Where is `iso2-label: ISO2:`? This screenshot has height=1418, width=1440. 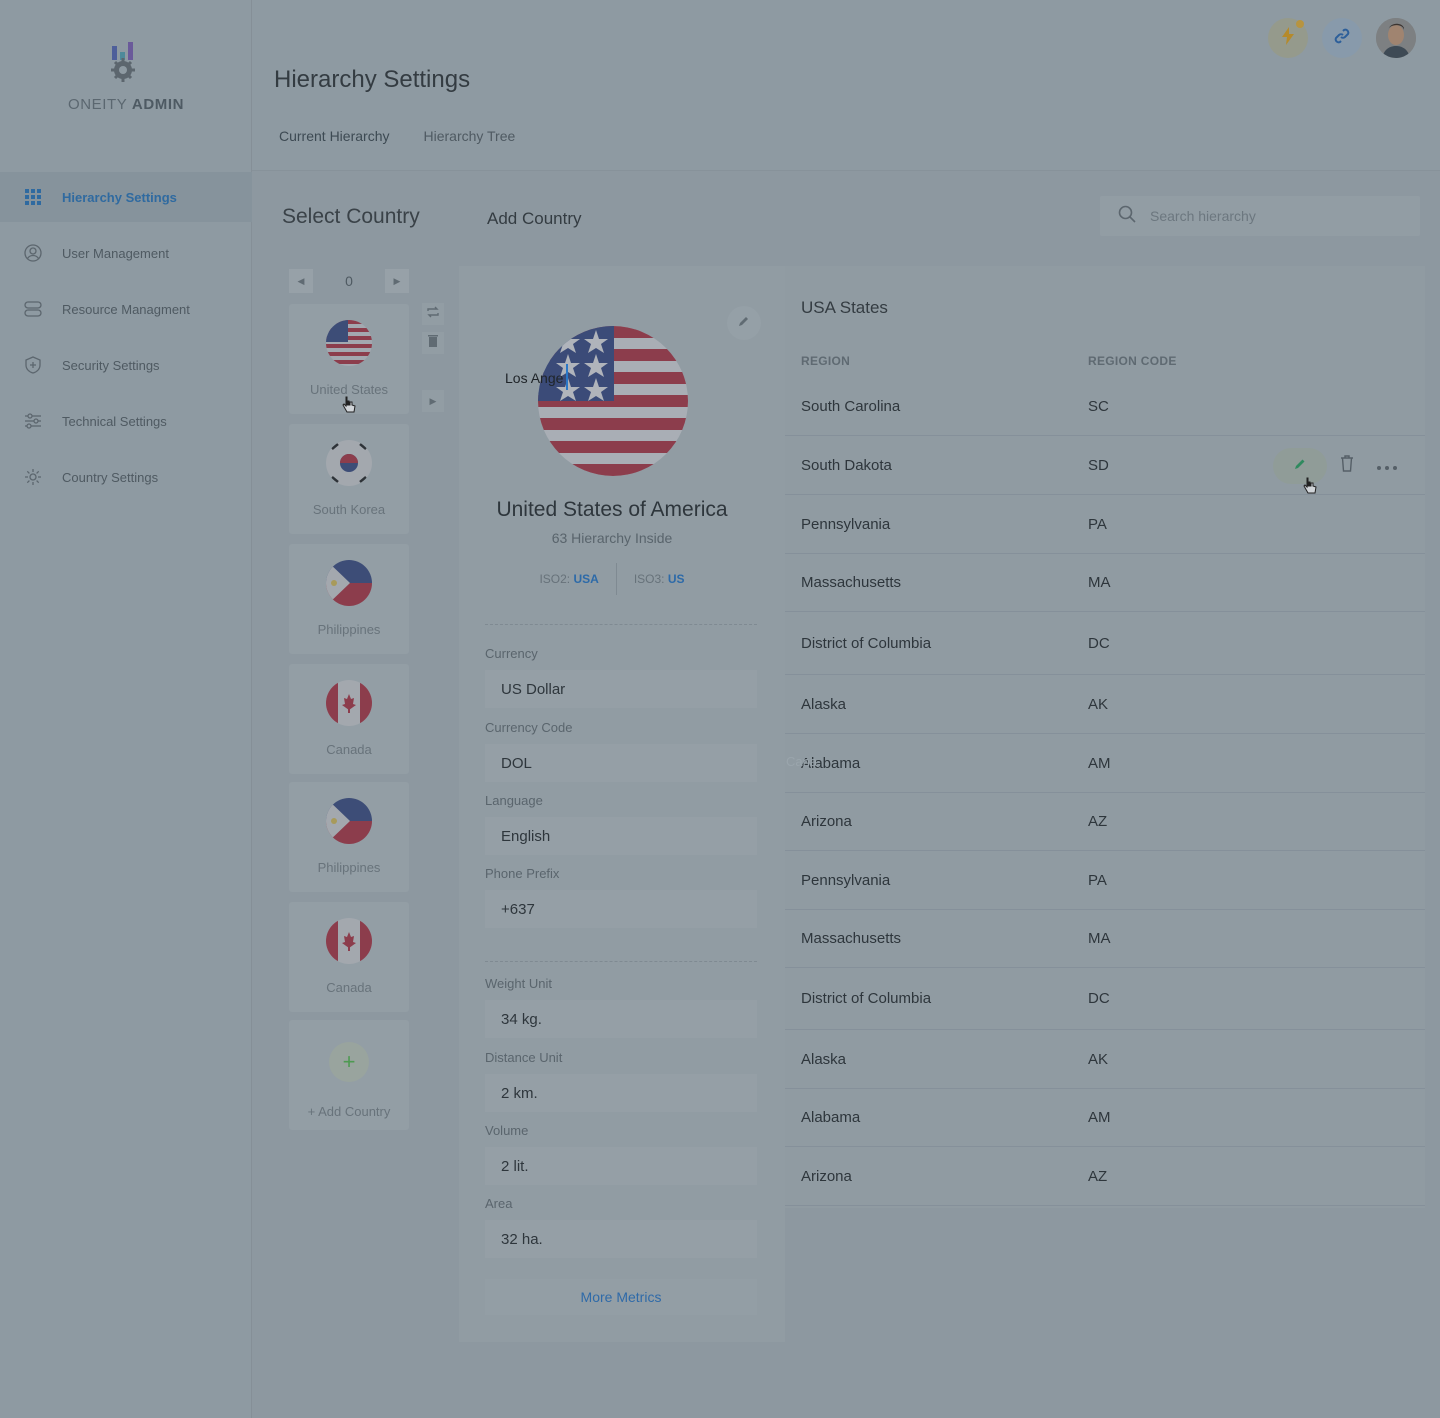 iso2-label: ISO2: is located at coordinates (555, 579).